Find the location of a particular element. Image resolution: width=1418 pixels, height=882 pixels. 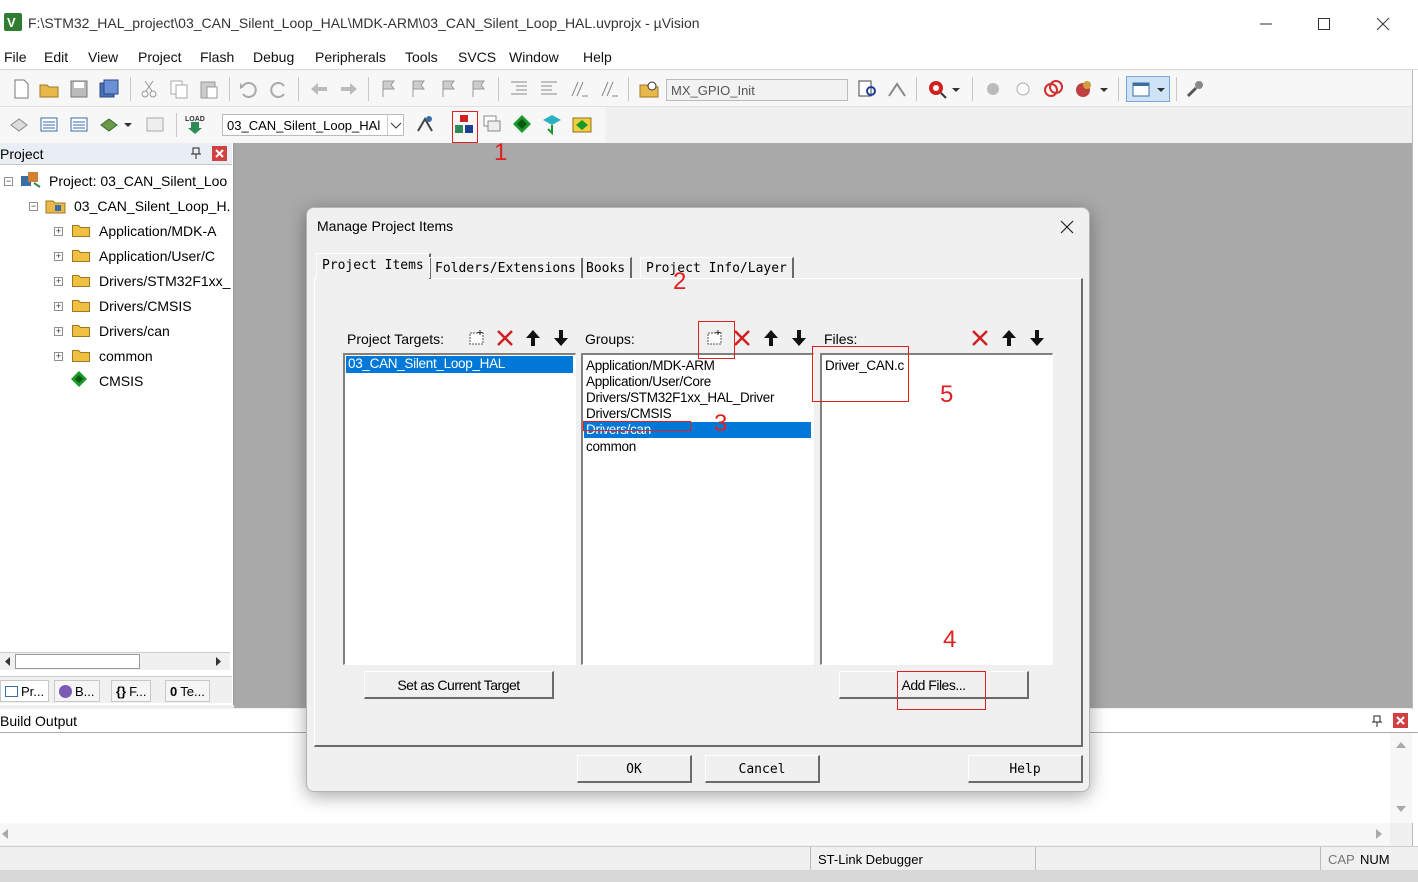

cancel-button: Cancel is located at coordinates (762, 769).